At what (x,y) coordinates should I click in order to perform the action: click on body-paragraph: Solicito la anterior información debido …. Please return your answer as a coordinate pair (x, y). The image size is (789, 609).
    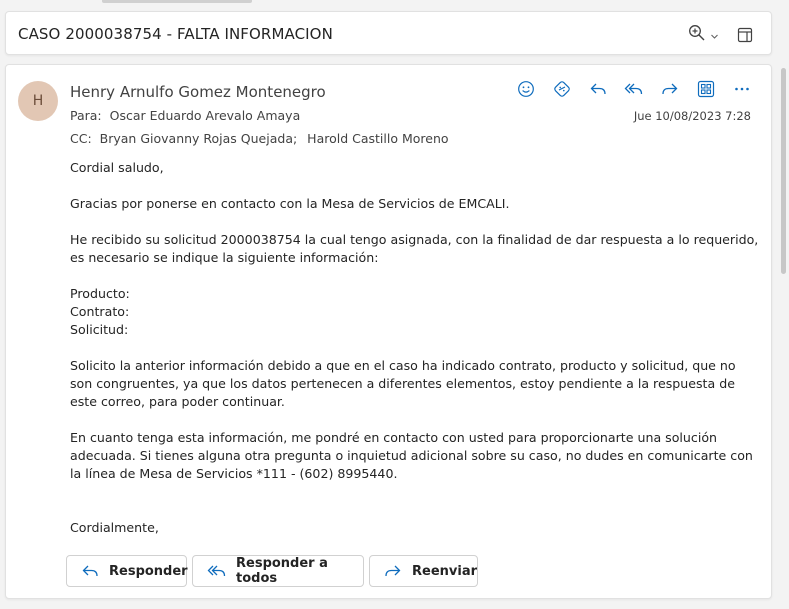
    Looking at the image, I should click on (403, 383).